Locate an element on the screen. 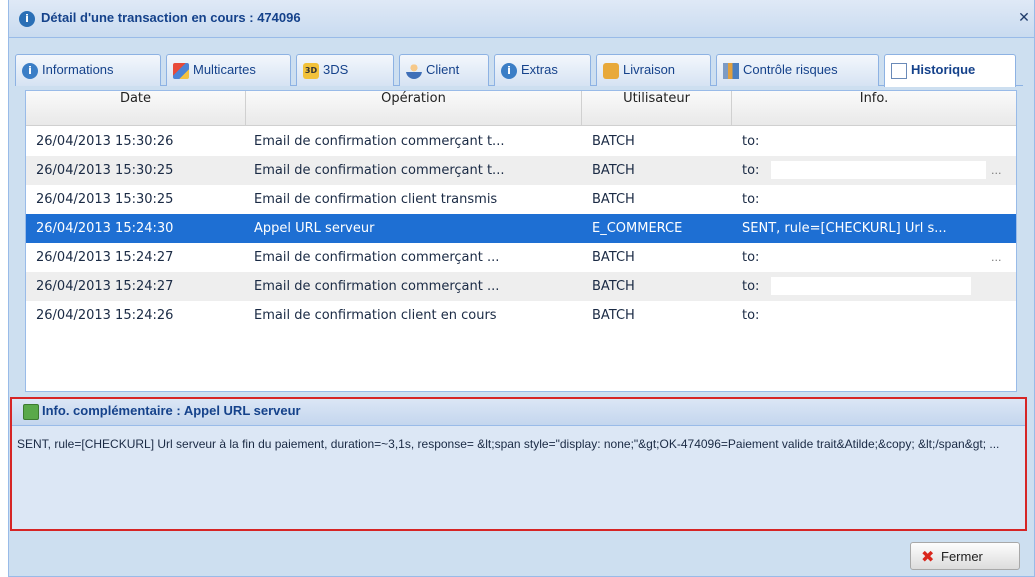 This screenshot has width=1035, height=577. cards-icon is located at coordinates (181, 71).